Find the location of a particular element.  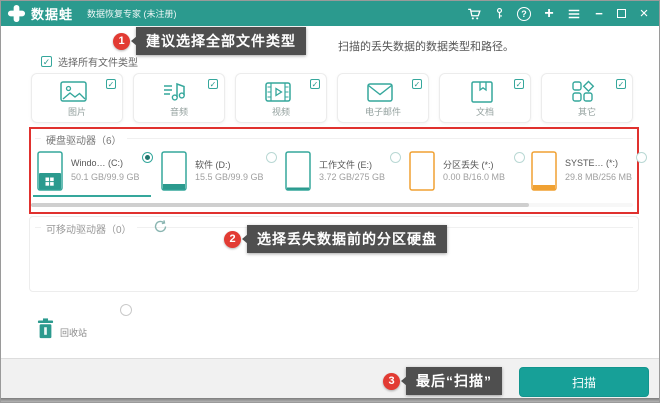

drive-item-system: SYSTE… (*:) 29.8 MB/256 MB is located at coordinates (590, 173).